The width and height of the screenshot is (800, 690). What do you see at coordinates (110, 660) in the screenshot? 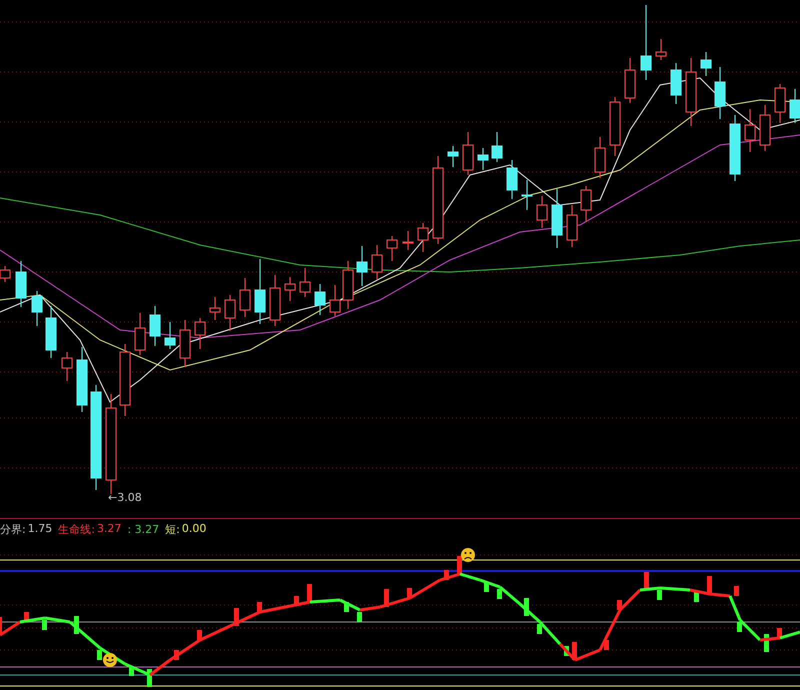
I see `smiley-face-icon` at bounding box center [110, 660].